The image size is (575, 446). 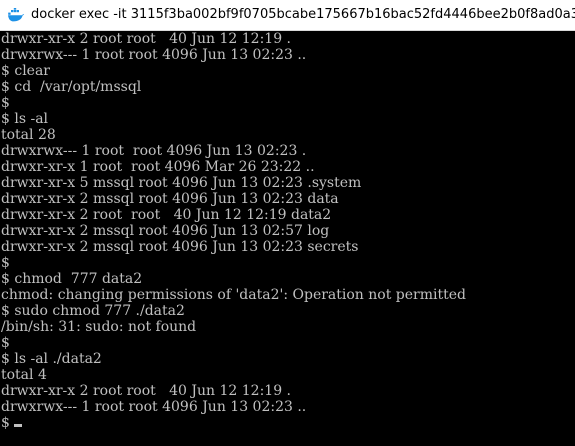 What do you see at coordinates (18, 425) in the screenshot?
I see `text-cursor` at bounding box center [18, 425].